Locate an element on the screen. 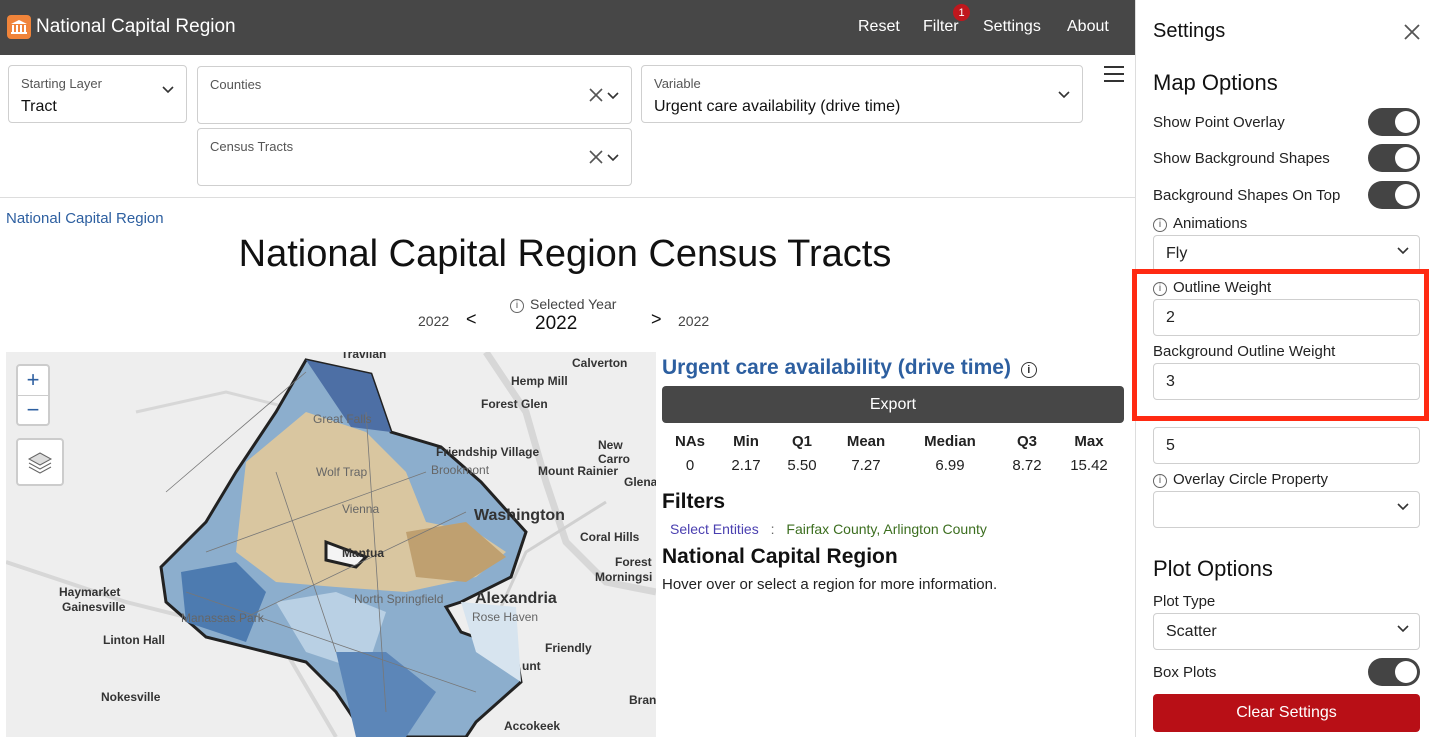 This screenshot has width=1430, height=737. map-label: Forest Glen is located at coordinates (514, 404).